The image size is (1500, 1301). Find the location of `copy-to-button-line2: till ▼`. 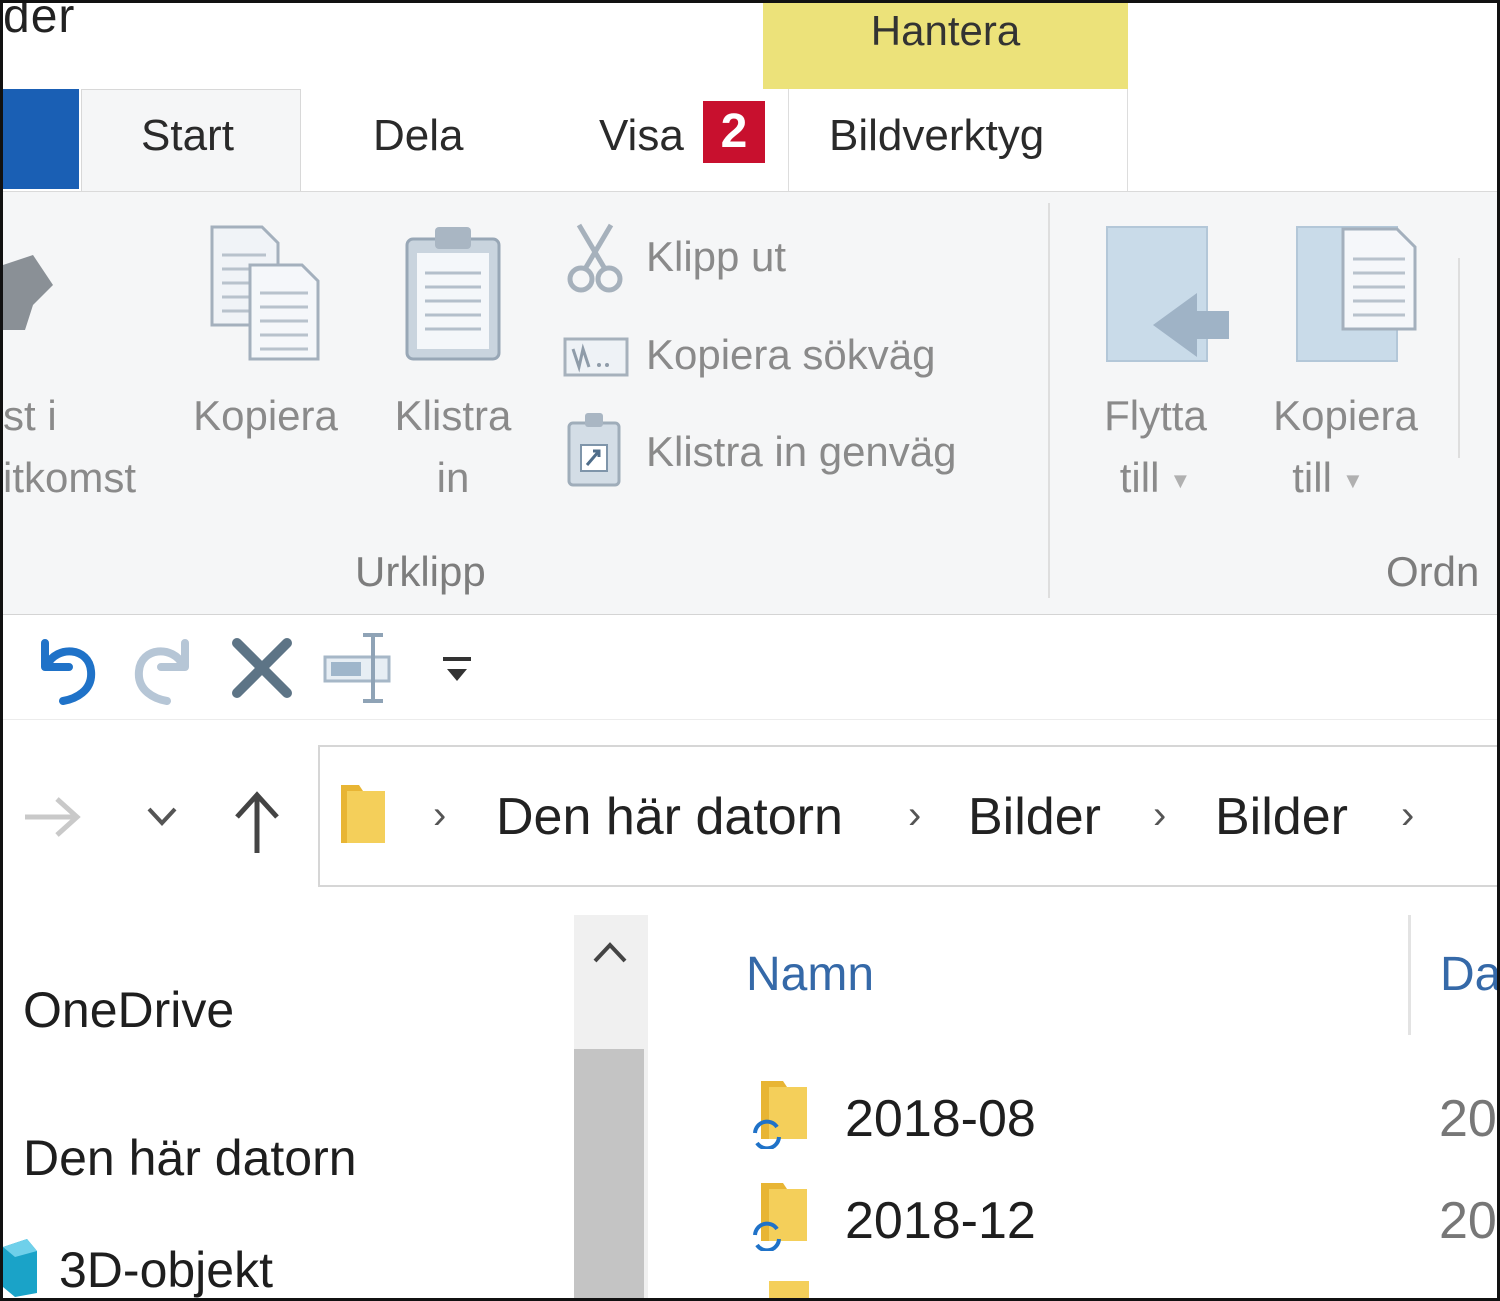

copy-to-button-line2: till ▼ is located at coordinates (1328, 479).